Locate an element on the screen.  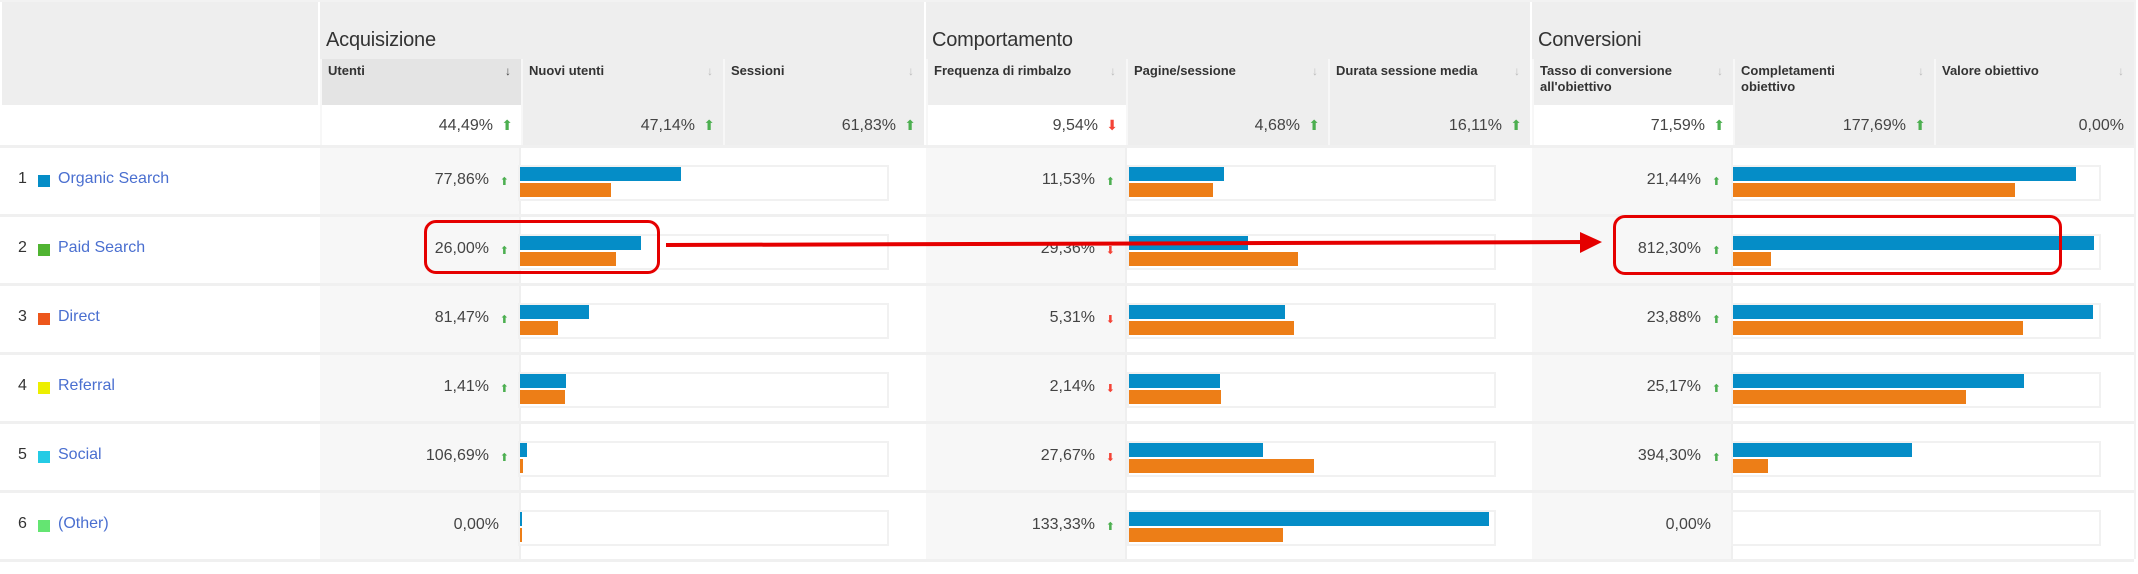
channel-link: Referral is located at coordinates (86, 386).